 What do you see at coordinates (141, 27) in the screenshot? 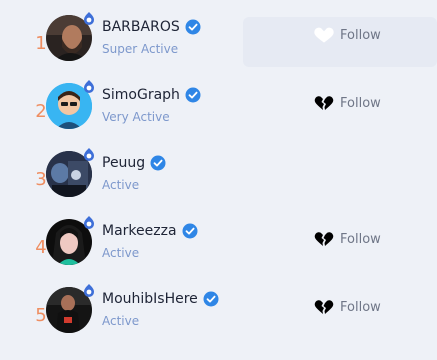
I see `username: BARBAROS` at bounding box center [141, 27].